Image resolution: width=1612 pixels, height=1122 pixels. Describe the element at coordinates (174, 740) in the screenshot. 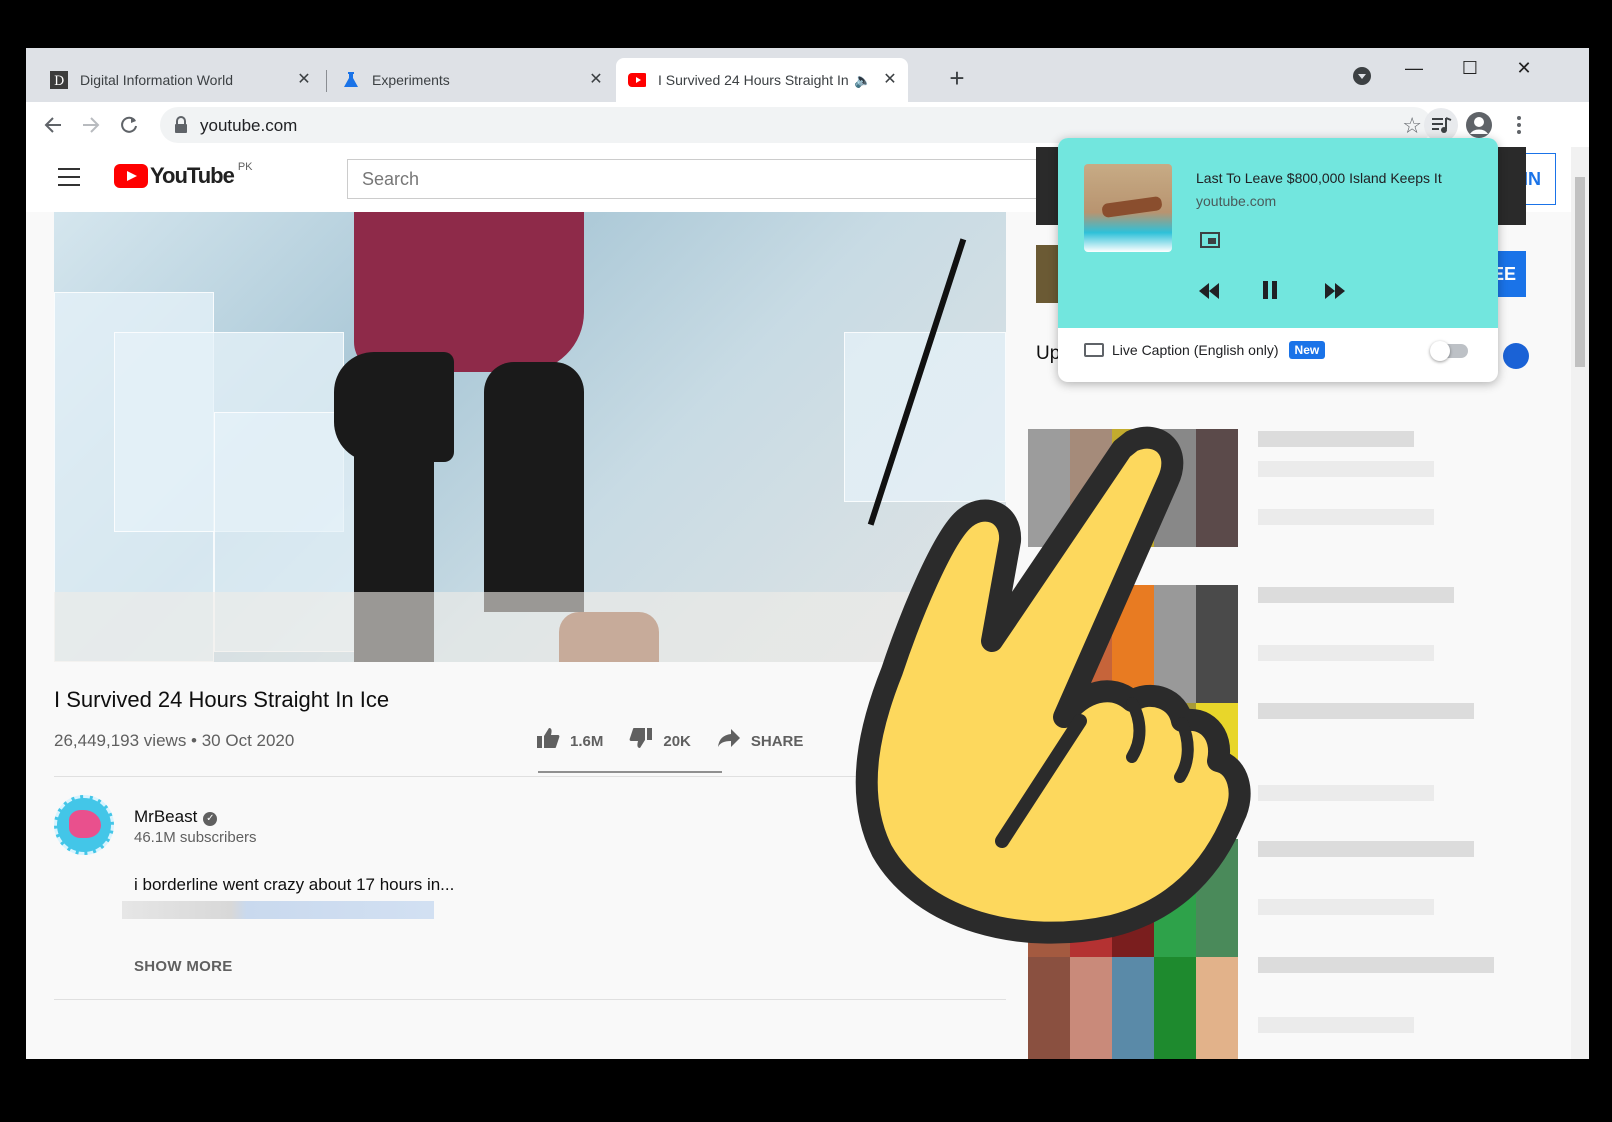

I see `view-count: 26,449,193 views • 30 Oct 2020` at that location.